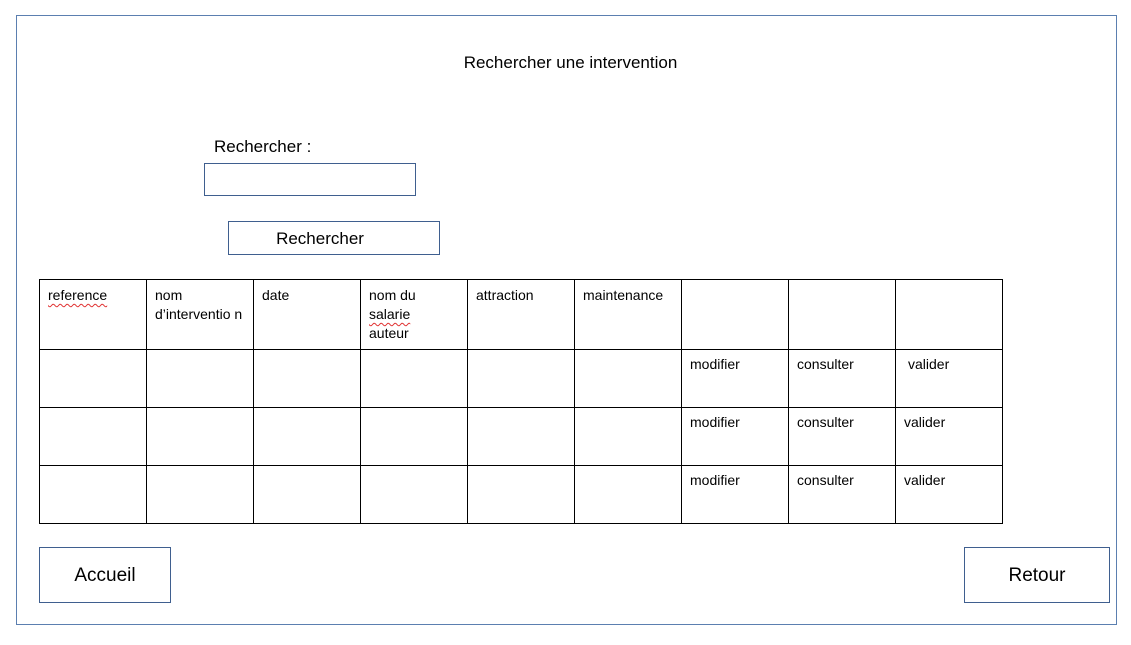  I want to click on search-button: Rechercher, so click(334, 238).